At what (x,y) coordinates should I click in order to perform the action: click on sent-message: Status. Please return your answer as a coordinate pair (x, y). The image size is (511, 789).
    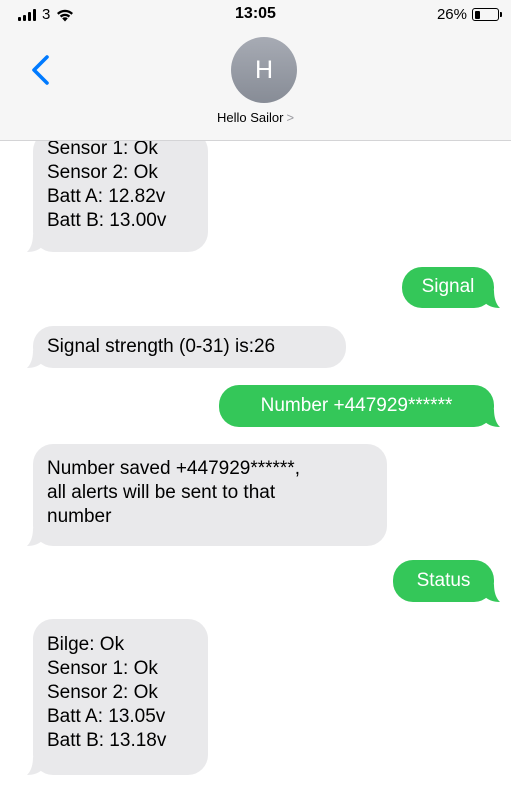
    Looking at the image, I should click on (446, 581).